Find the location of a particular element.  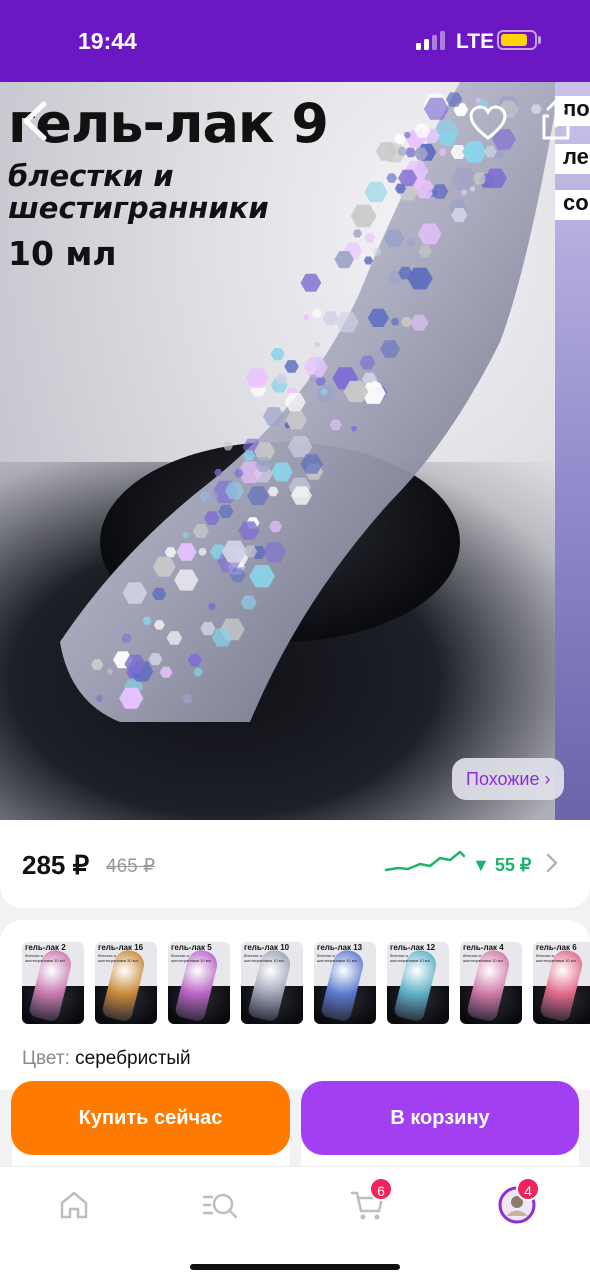

variant-label: гель-лак 6 is located at coordinates (556, 947).